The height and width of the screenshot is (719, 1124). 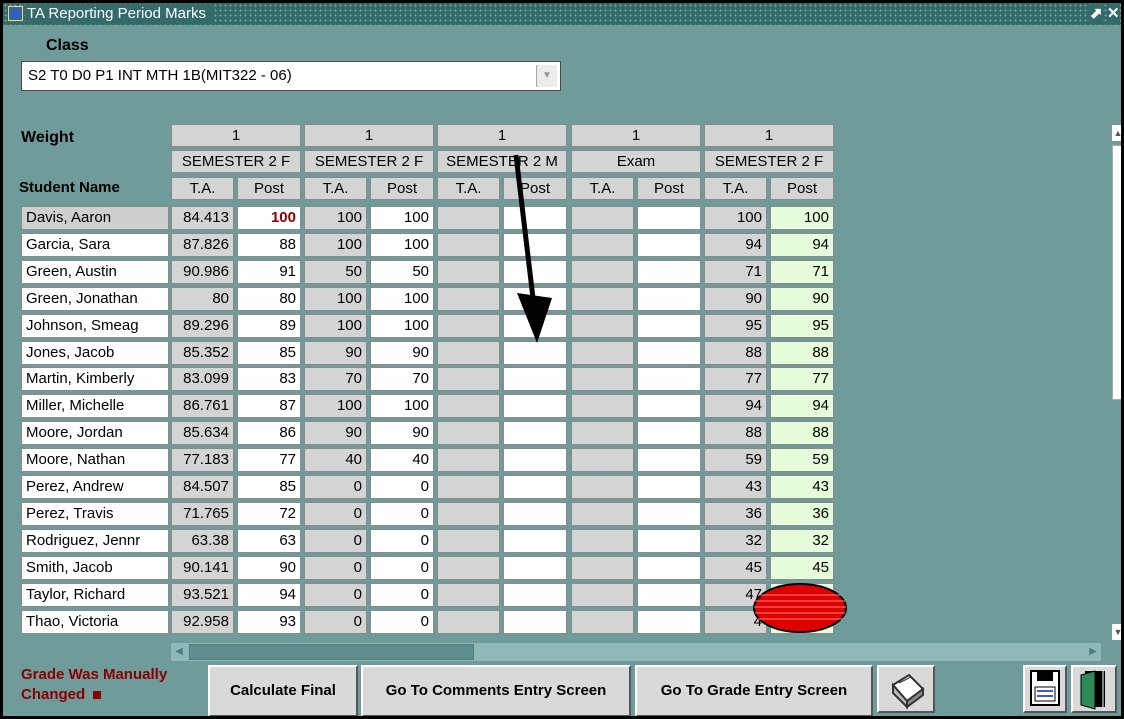 I want to click on printer-icon, so click(x=908, y=691).